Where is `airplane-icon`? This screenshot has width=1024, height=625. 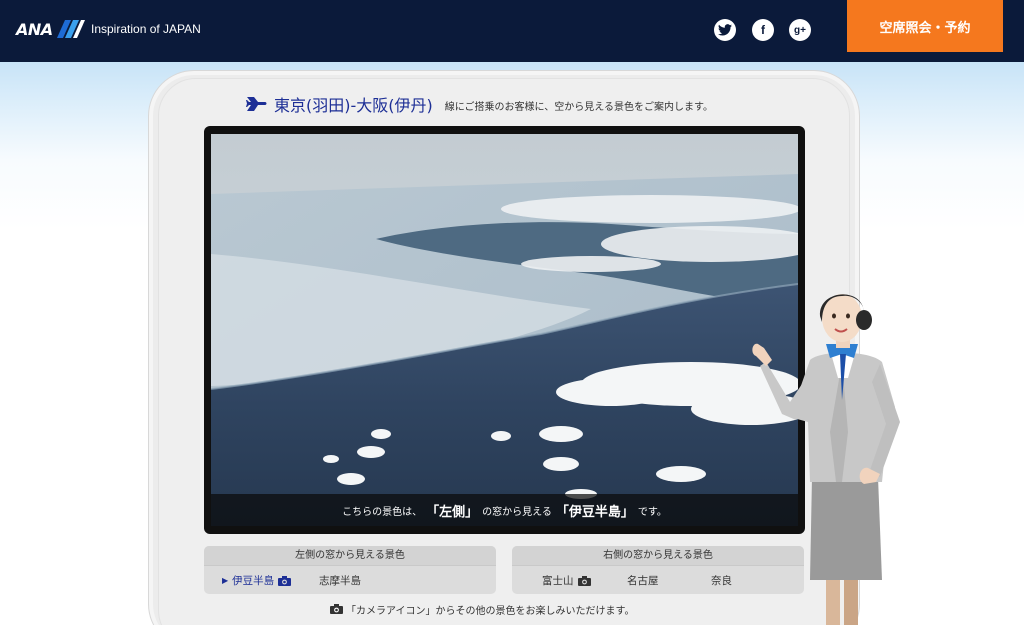 airplane-icon is located at coordinates (256, 104).